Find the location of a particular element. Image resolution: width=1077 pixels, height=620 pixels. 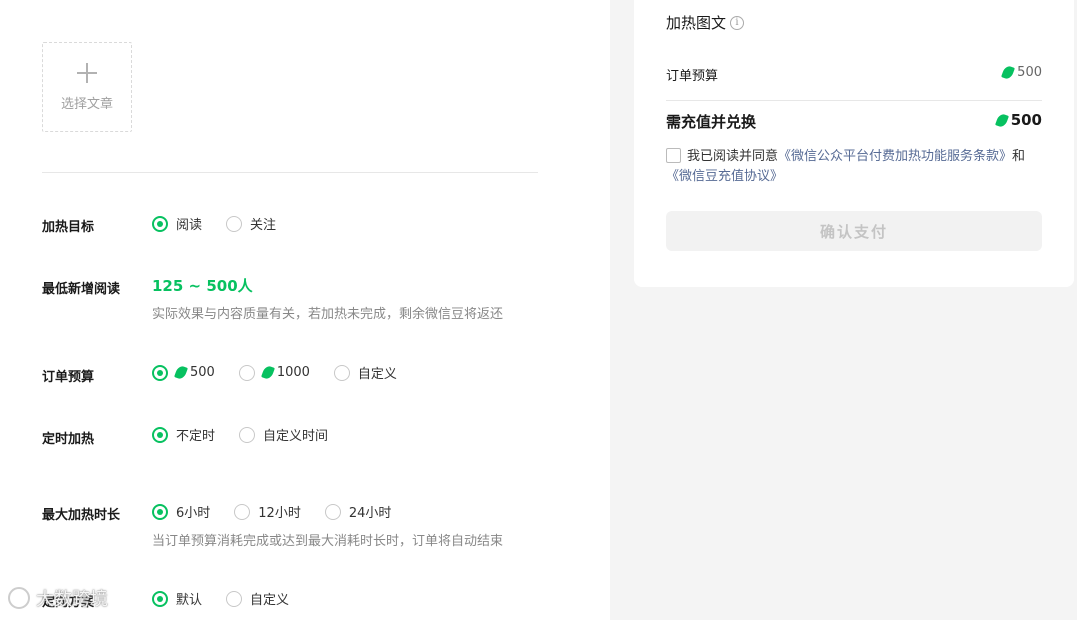

budget-options: 500 1000 自定义 is located at coordinates (286, 372).